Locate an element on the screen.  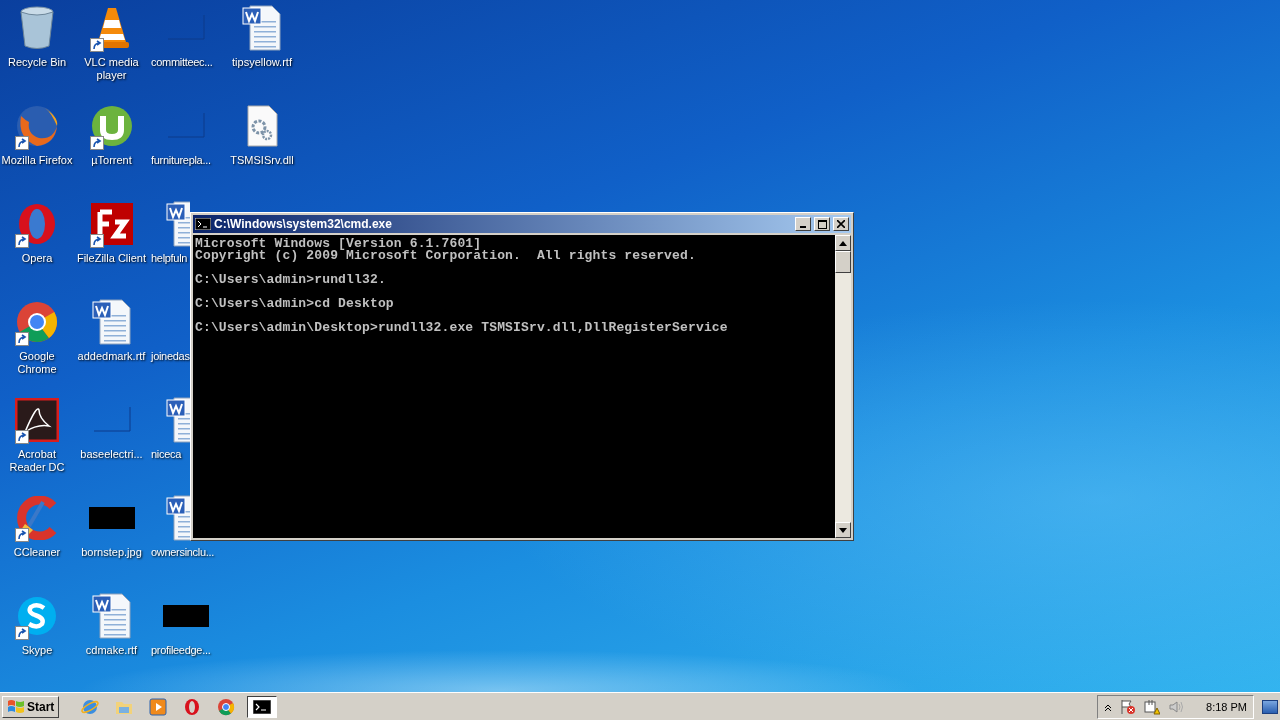
zigzag-square-icon is located at coordinates (111, 224).